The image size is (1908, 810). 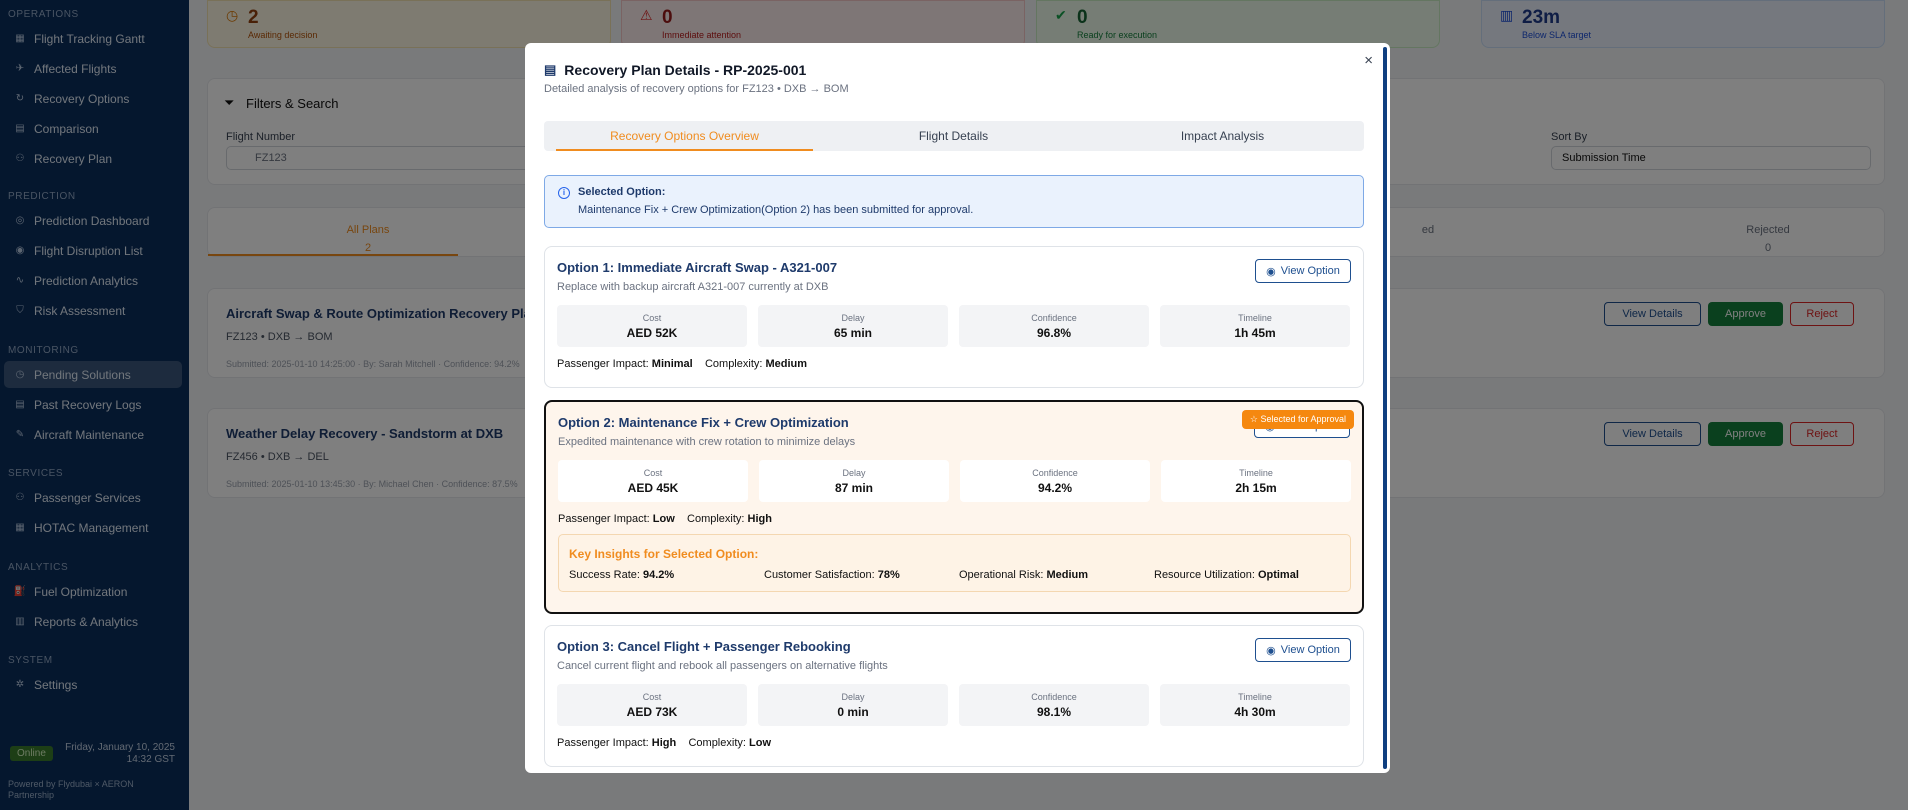 What do you see at coordinates (665, 519) in the screenshot?
I see `option-impact-row: Passenger Impact: Low Complexity: High` at bounding box center [665, 519].